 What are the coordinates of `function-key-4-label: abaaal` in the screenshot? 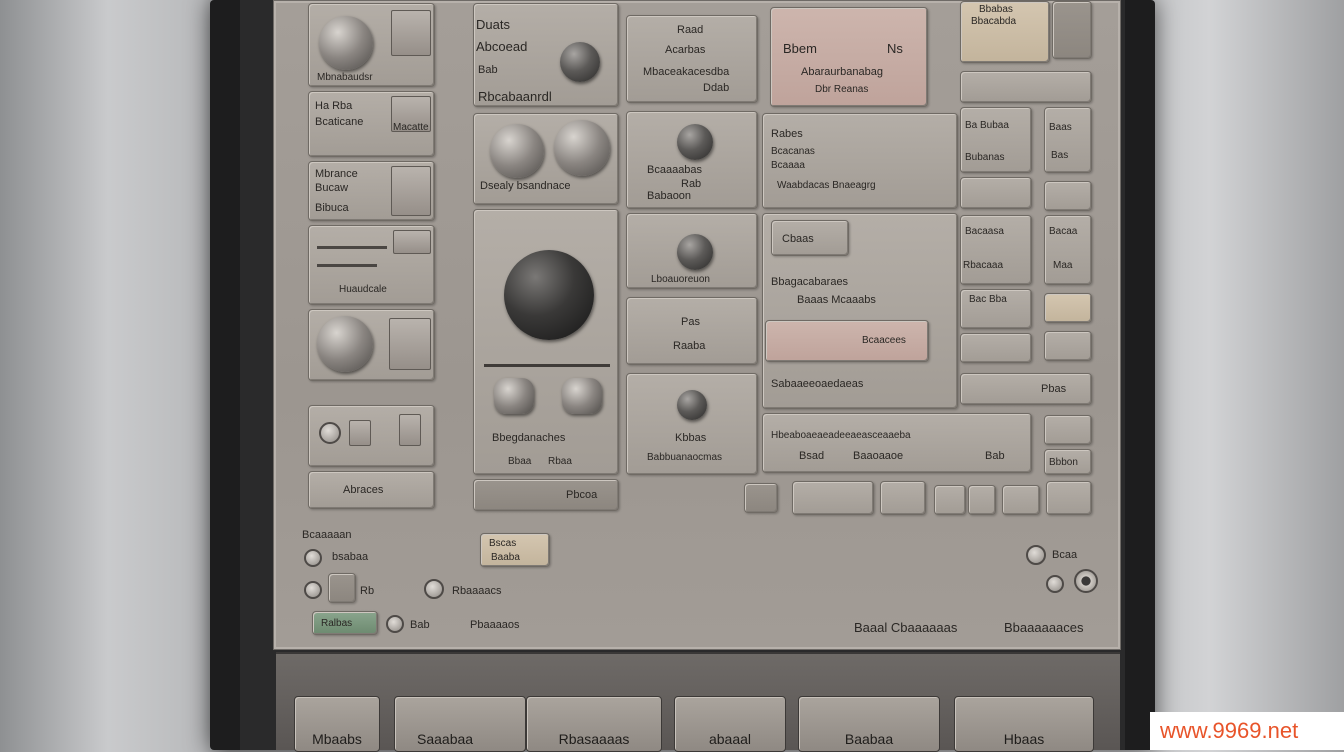 It's located at (730, 739).